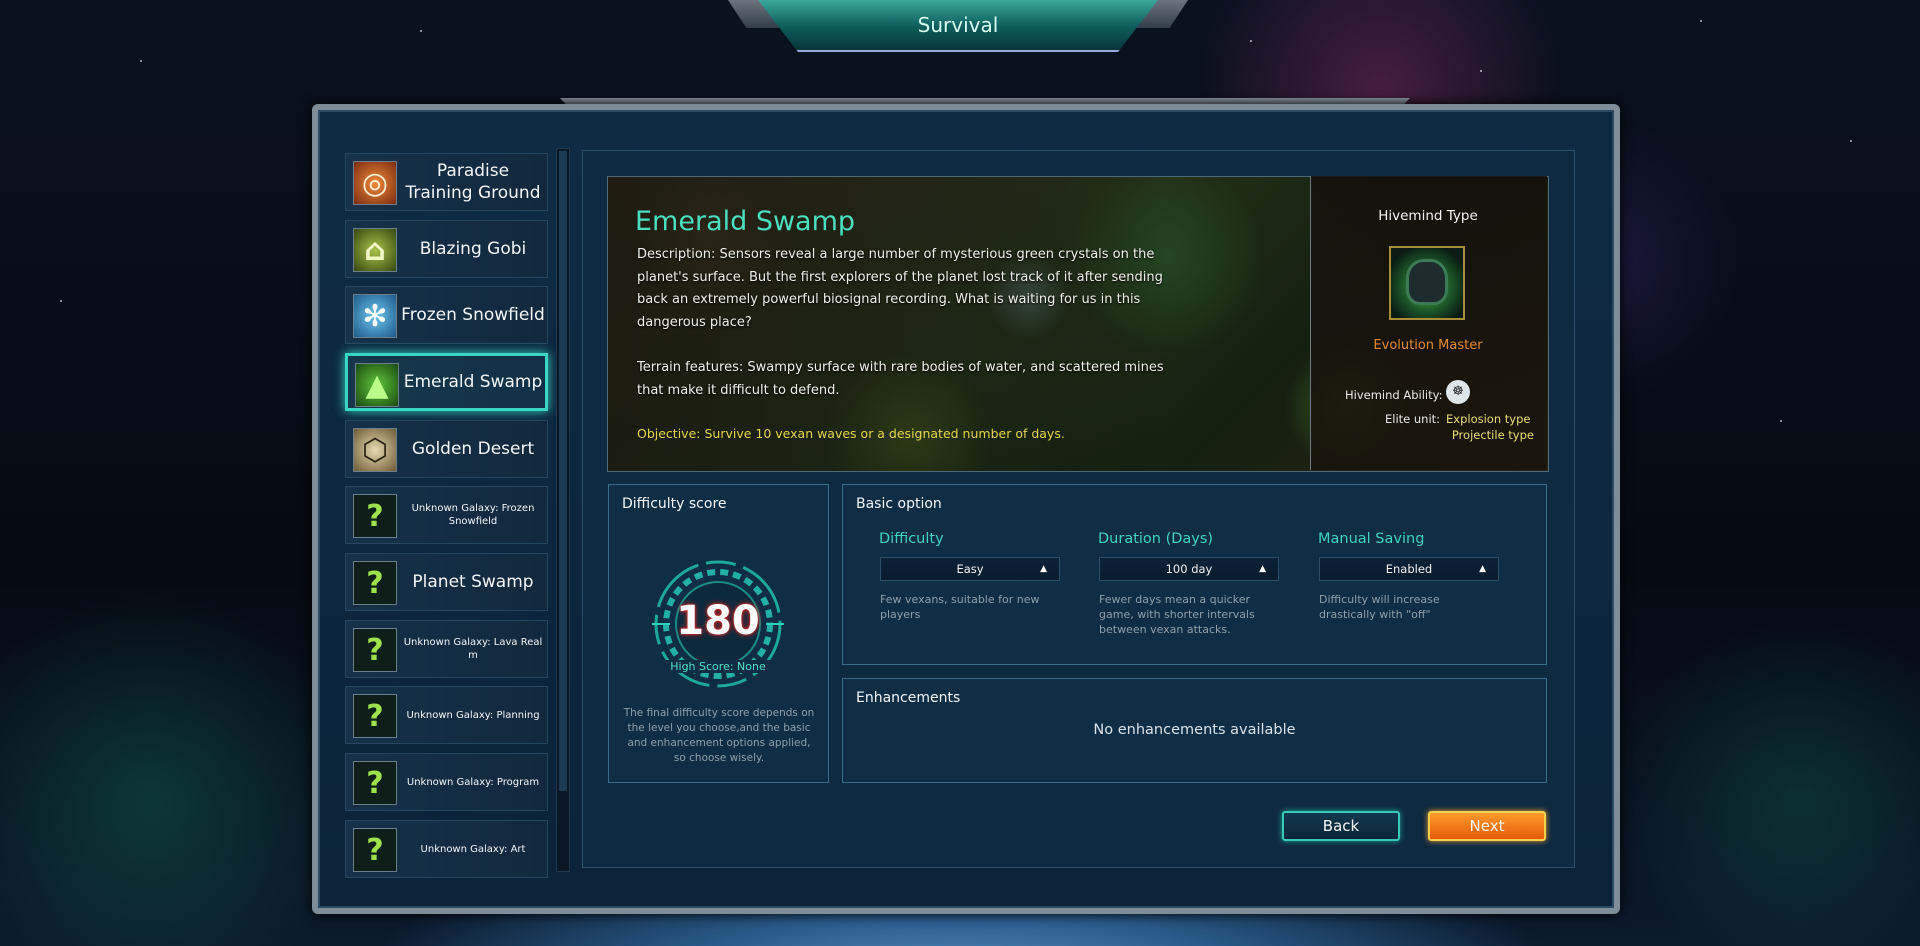 The image size is (1920, 946). What do you see at coordinates (375, 450) in the screenshot?
I see `hex-shield-icon: ⬡` at bounding box center [375, 450].